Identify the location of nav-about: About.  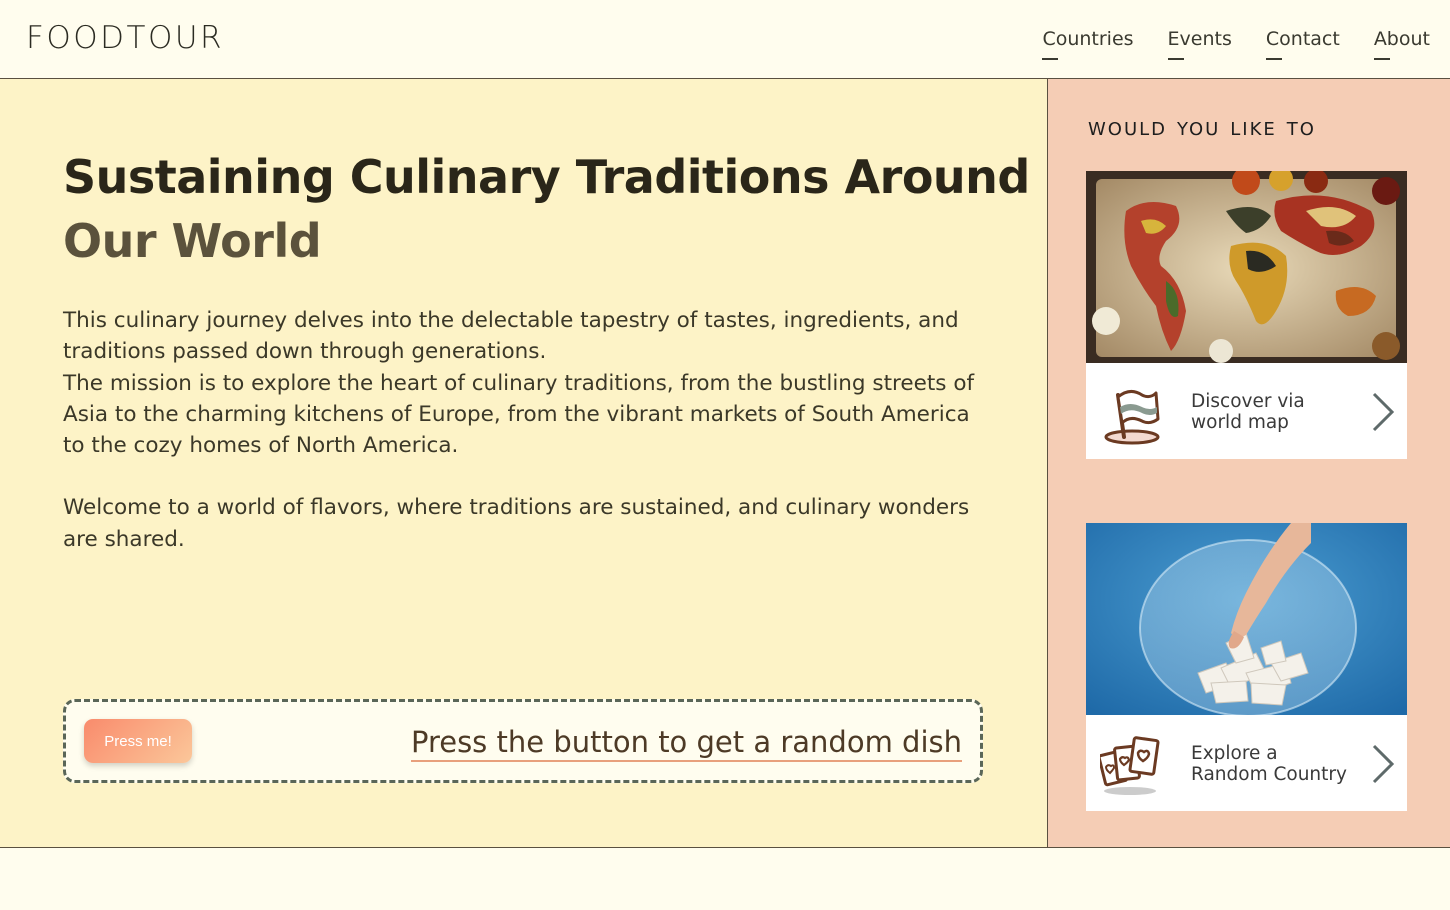
(1401, 44).